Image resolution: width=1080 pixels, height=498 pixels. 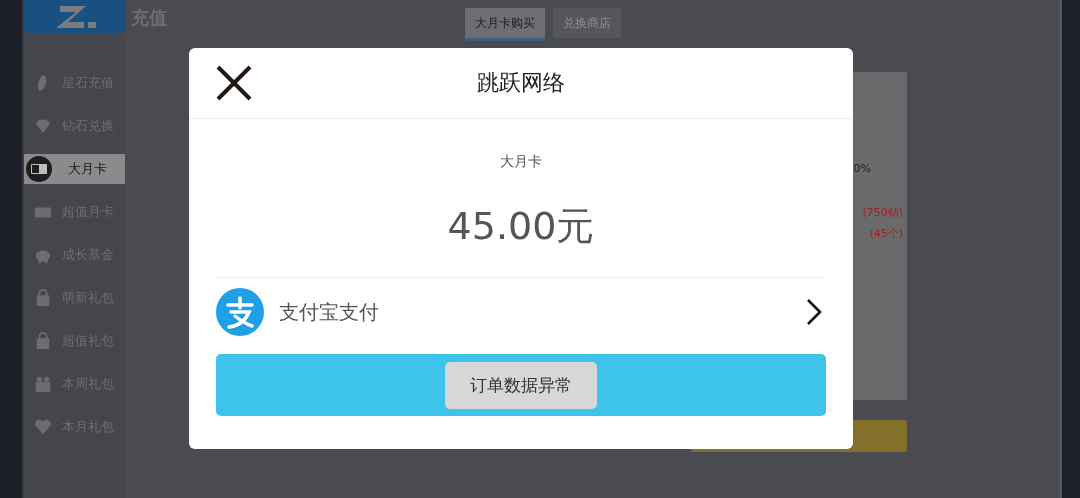 I want to click on gift-icon, so click(x=43, y=384).